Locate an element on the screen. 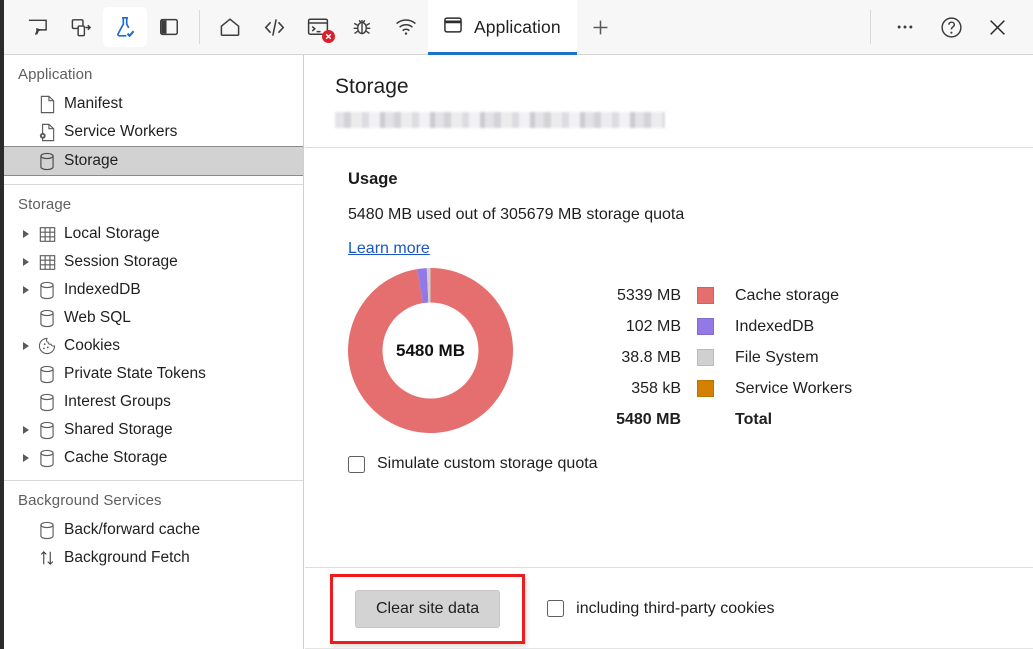  legend-swatch-cache-storage is located at coordinates (705, 295).